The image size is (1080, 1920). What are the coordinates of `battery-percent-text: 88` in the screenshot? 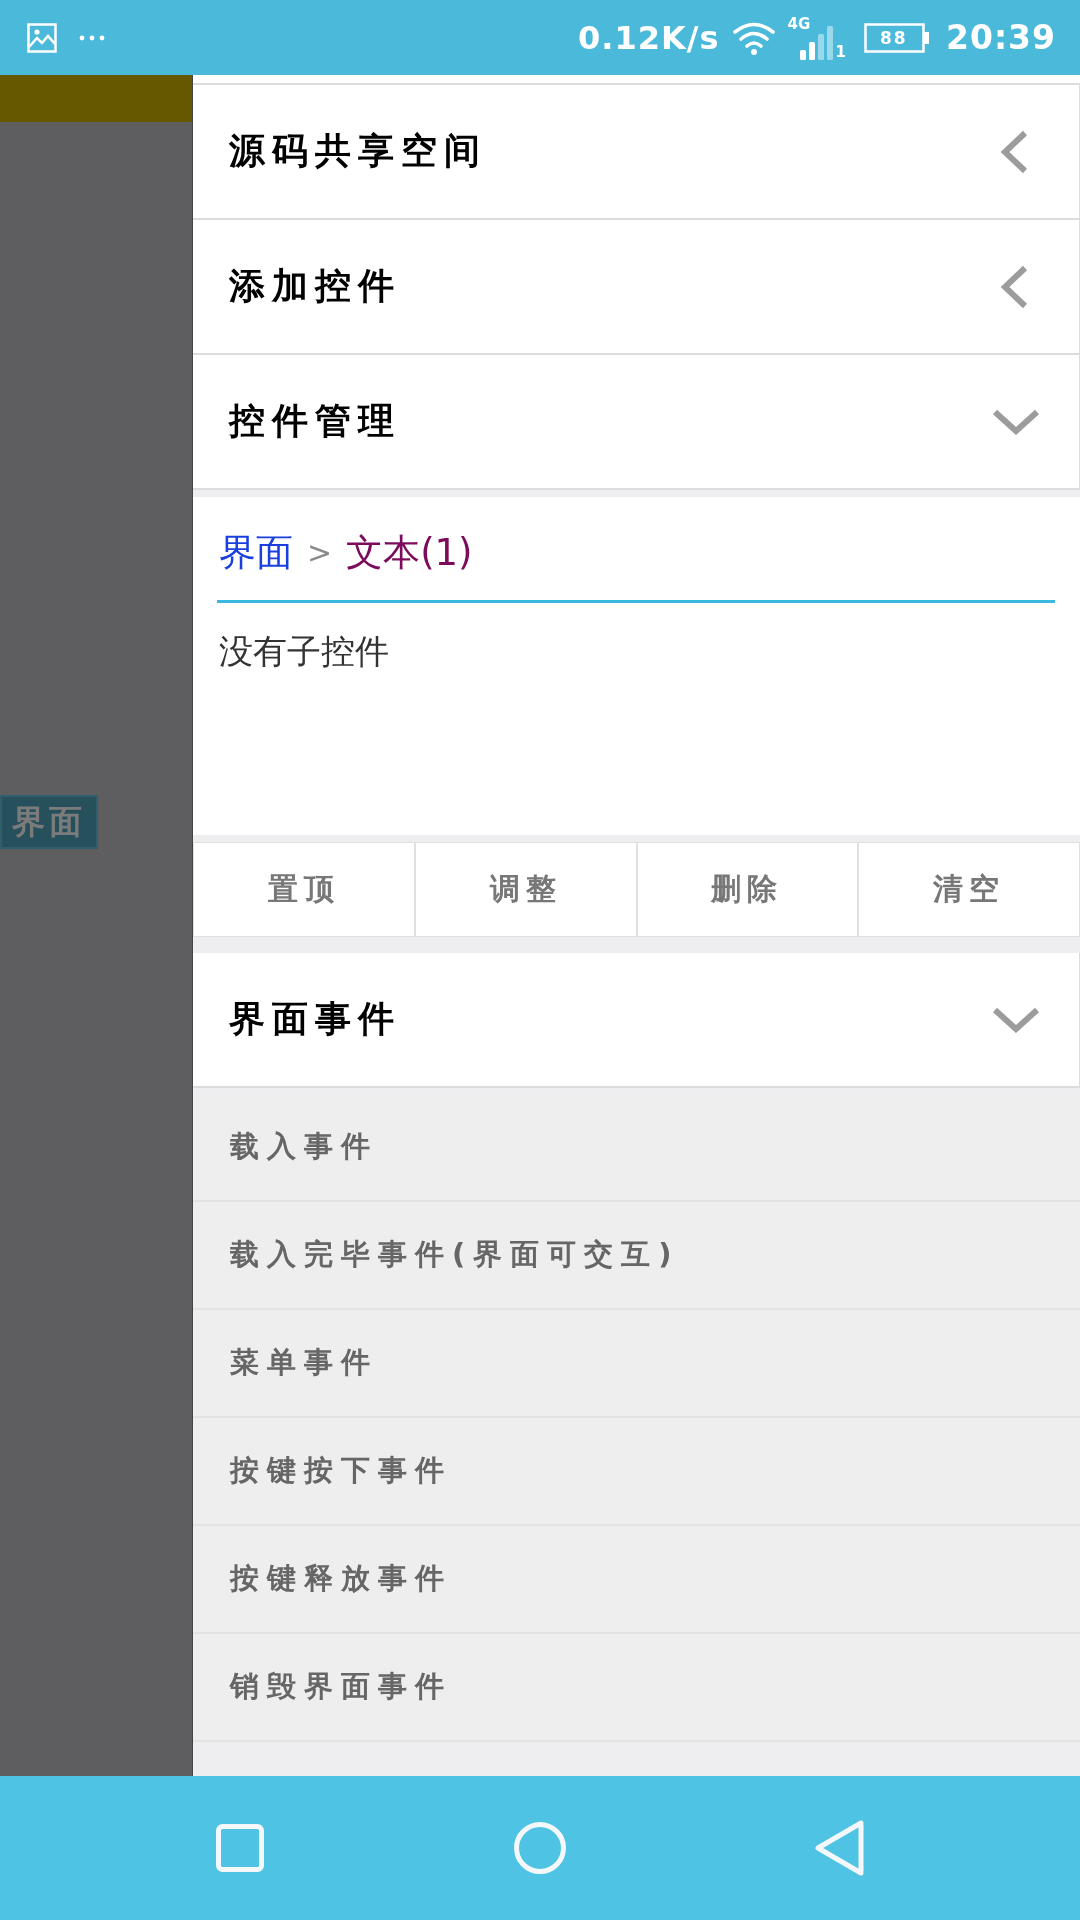 It's located at (893, 37).